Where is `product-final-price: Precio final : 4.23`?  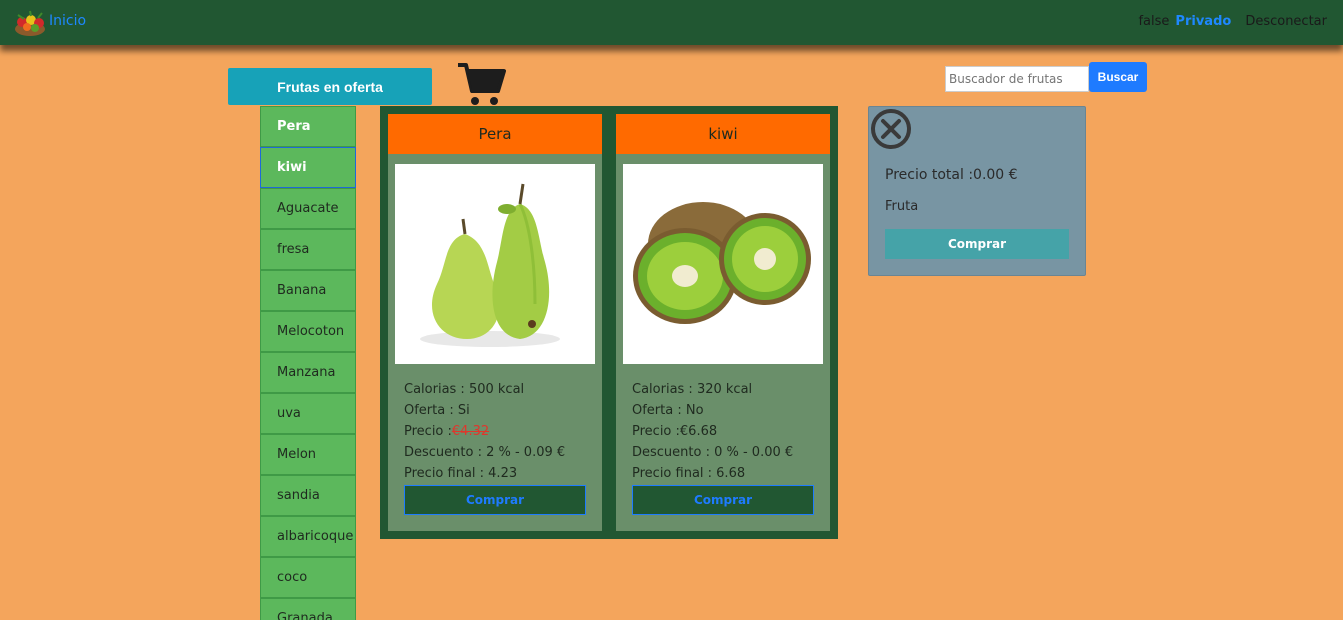 product-final-price: Precio final : 4.23 is located at coordinates (461, 473).